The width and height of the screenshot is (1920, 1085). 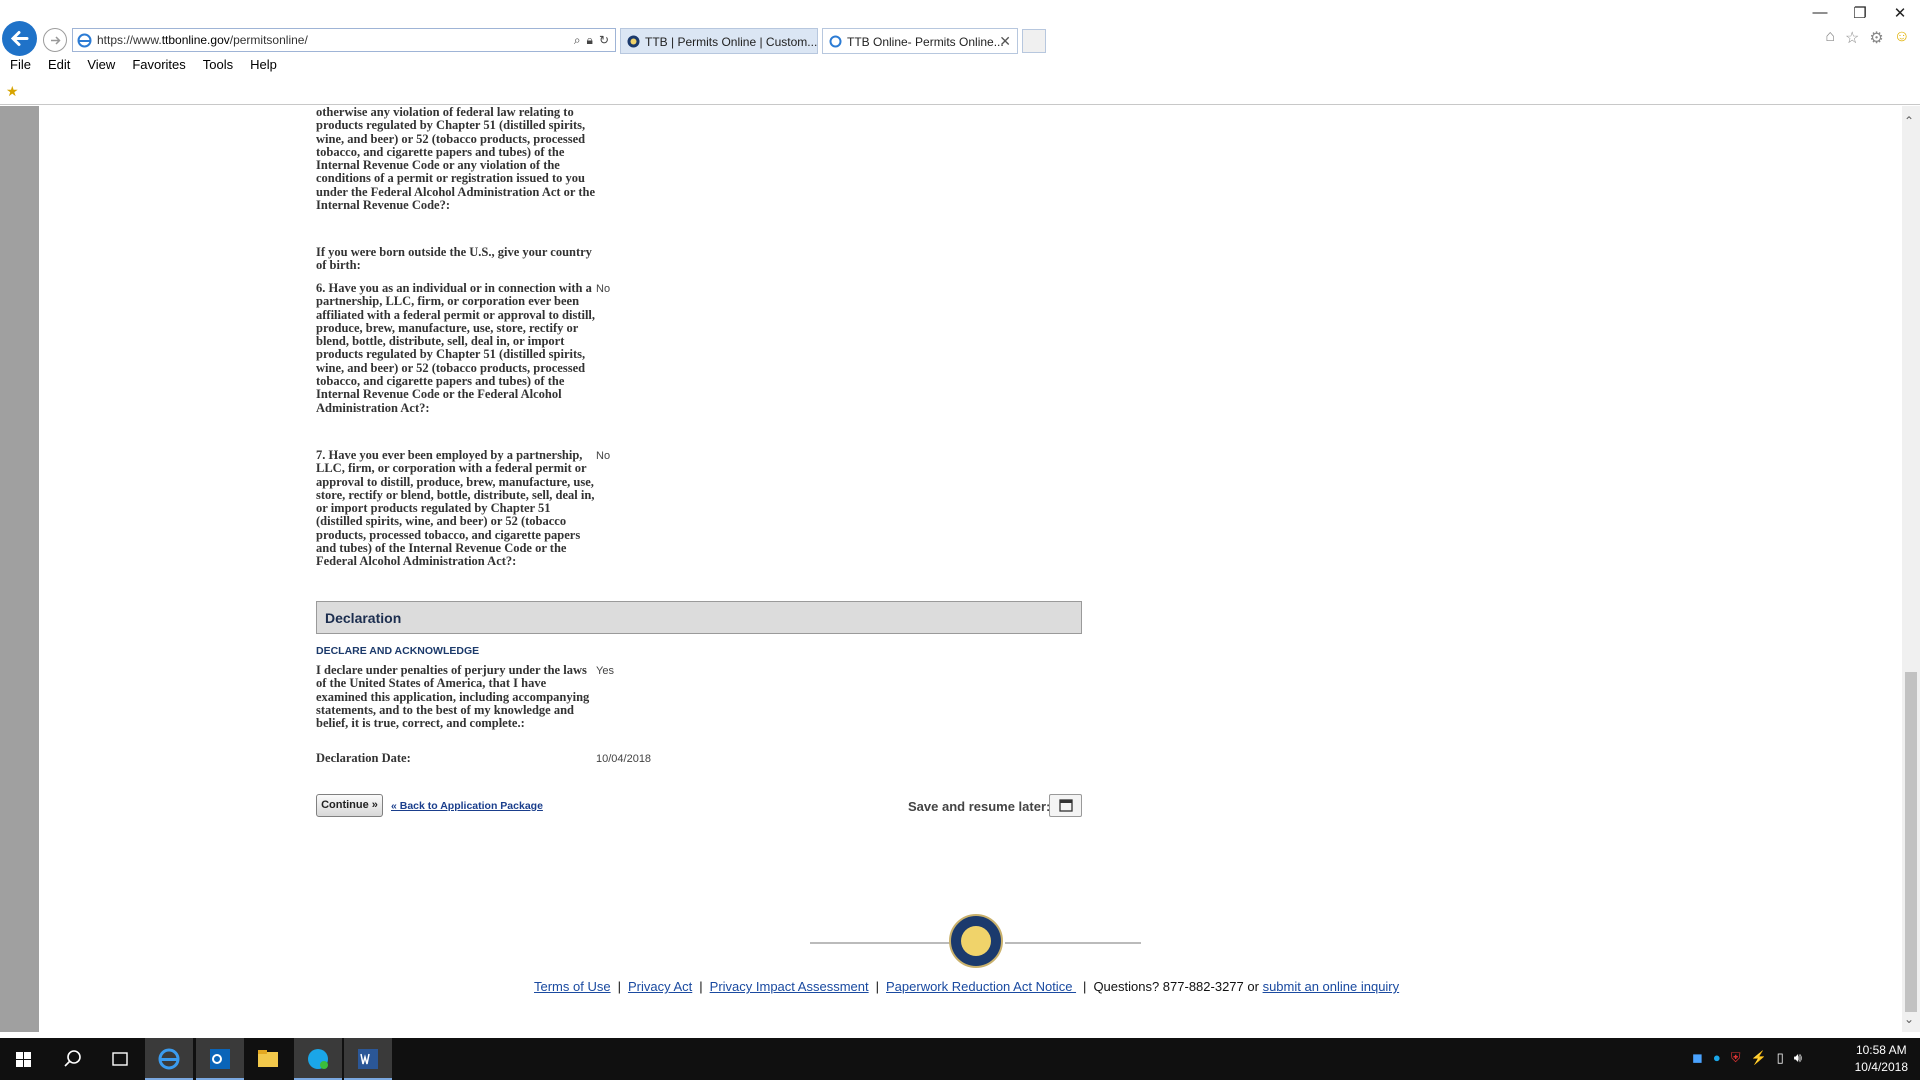 I want to click on menu-edit: Edit, so click(x=63, y=64).